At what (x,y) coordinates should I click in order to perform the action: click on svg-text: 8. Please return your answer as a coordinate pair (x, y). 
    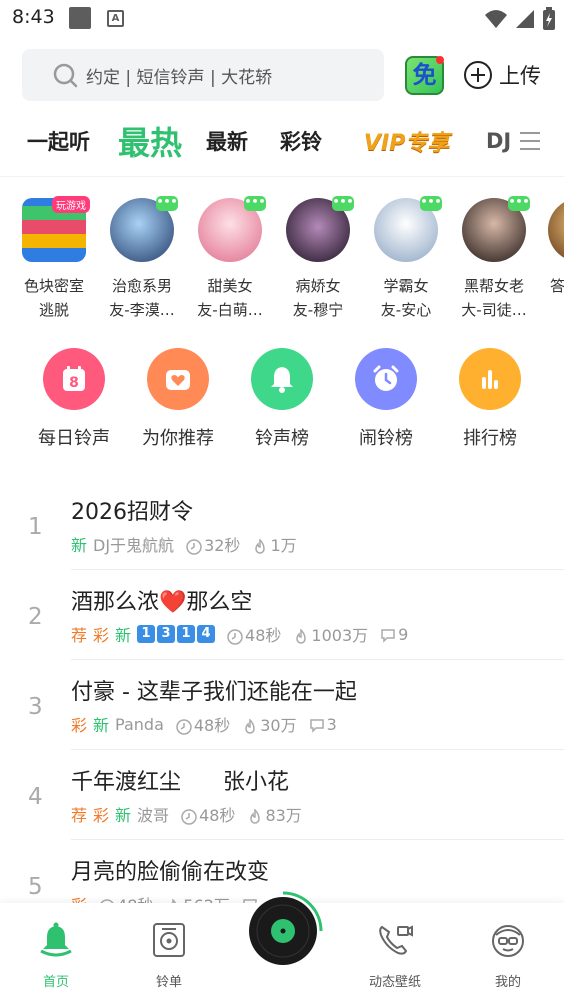
    Looking at the image, I should click on (74, 383).